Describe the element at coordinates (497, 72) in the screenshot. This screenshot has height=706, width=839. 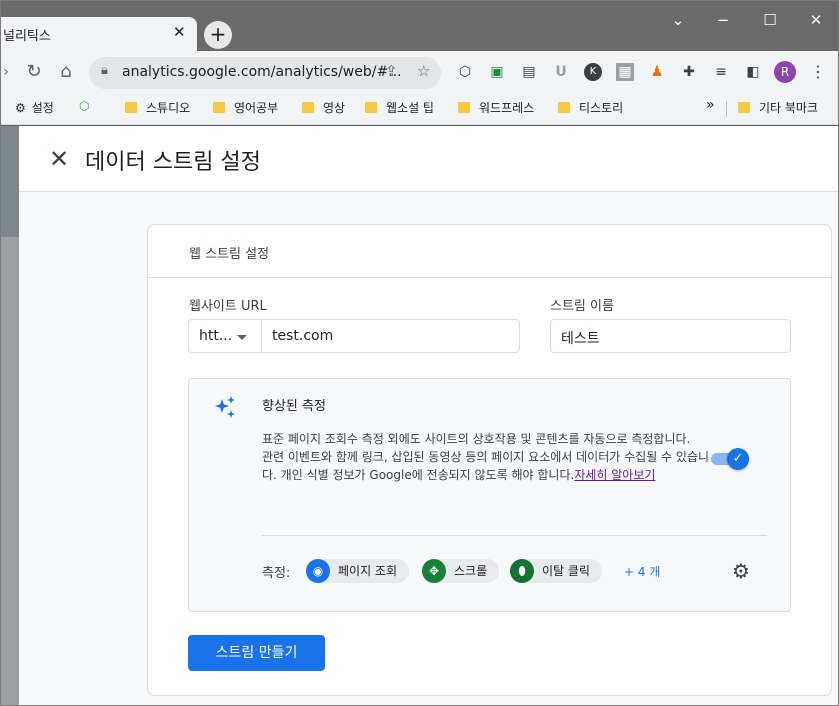
I see `green-extension-icon: ▣` at that location.